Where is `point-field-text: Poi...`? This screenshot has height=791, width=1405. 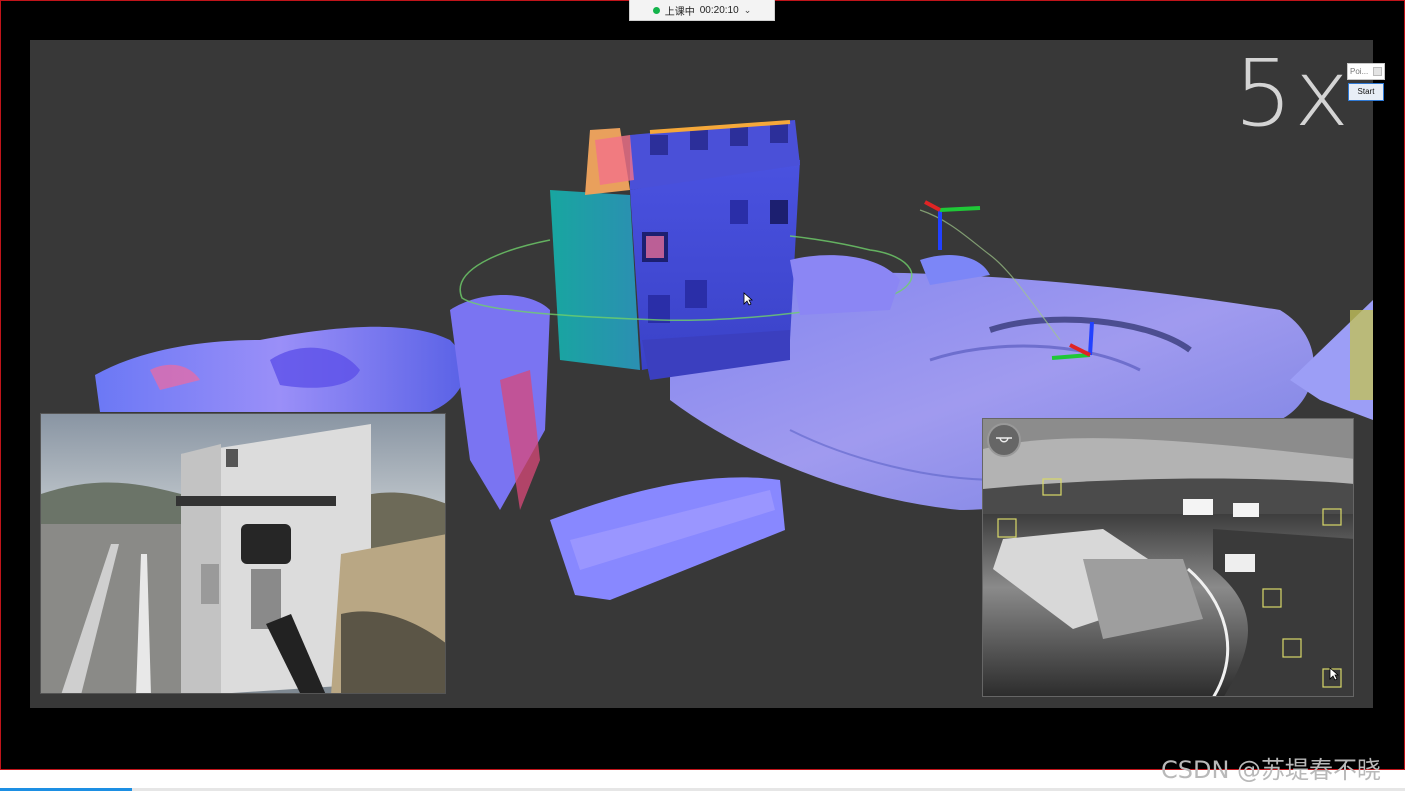
point-field-text: Poi... is located at coordinates (1359, 71).